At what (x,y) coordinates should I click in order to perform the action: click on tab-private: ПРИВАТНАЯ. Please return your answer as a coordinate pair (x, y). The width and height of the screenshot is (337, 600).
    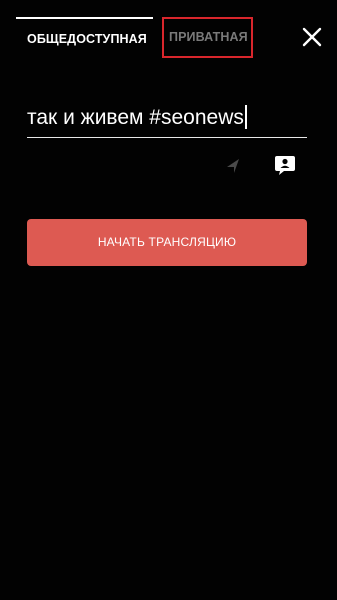
    Looking at the image, I should click on (207, 37).